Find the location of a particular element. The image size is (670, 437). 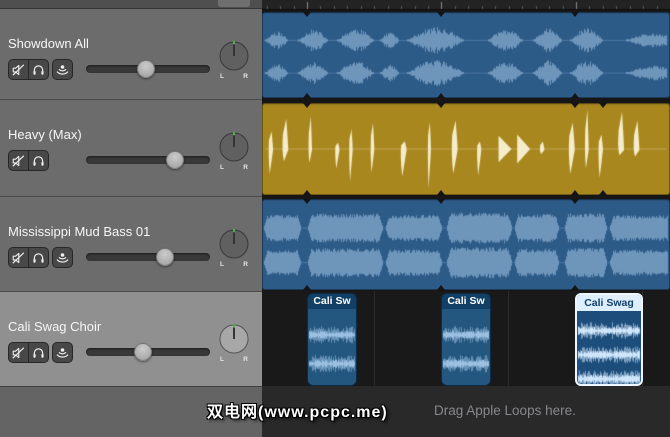

region-showdown-all is located at coordinates (466, 55).